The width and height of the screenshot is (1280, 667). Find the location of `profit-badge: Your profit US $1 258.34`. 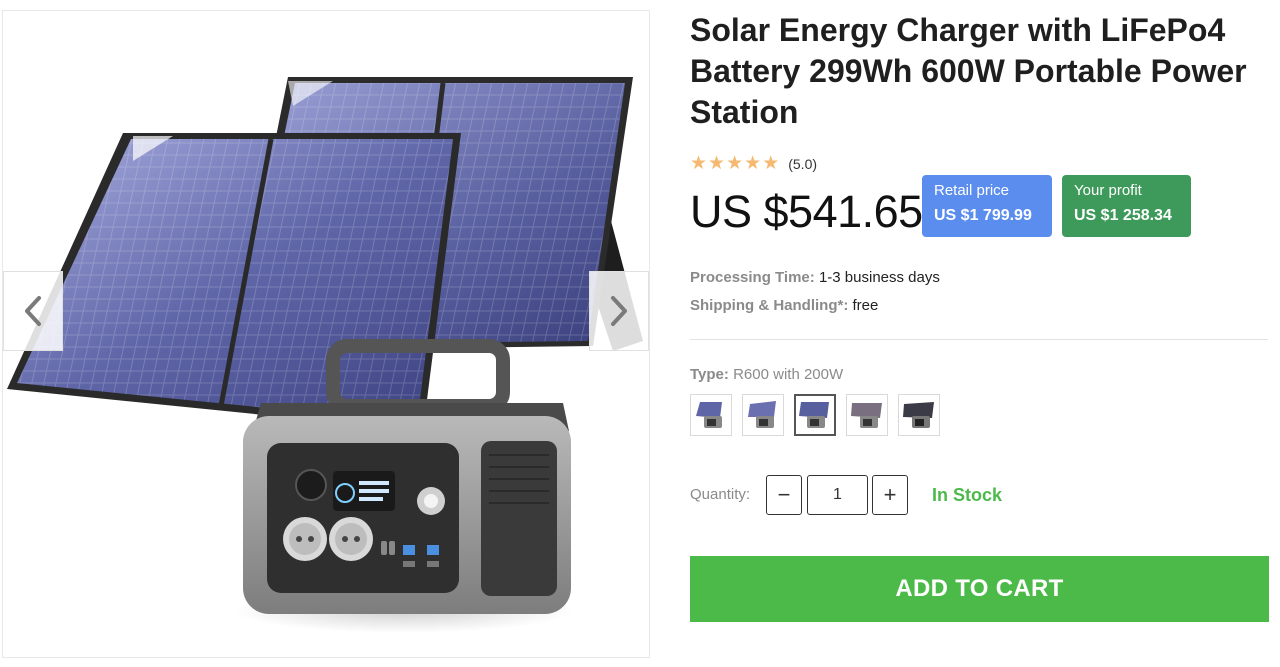

profit-badge: Your profit US $1 258.34 is located at coordinates (1126, 206).